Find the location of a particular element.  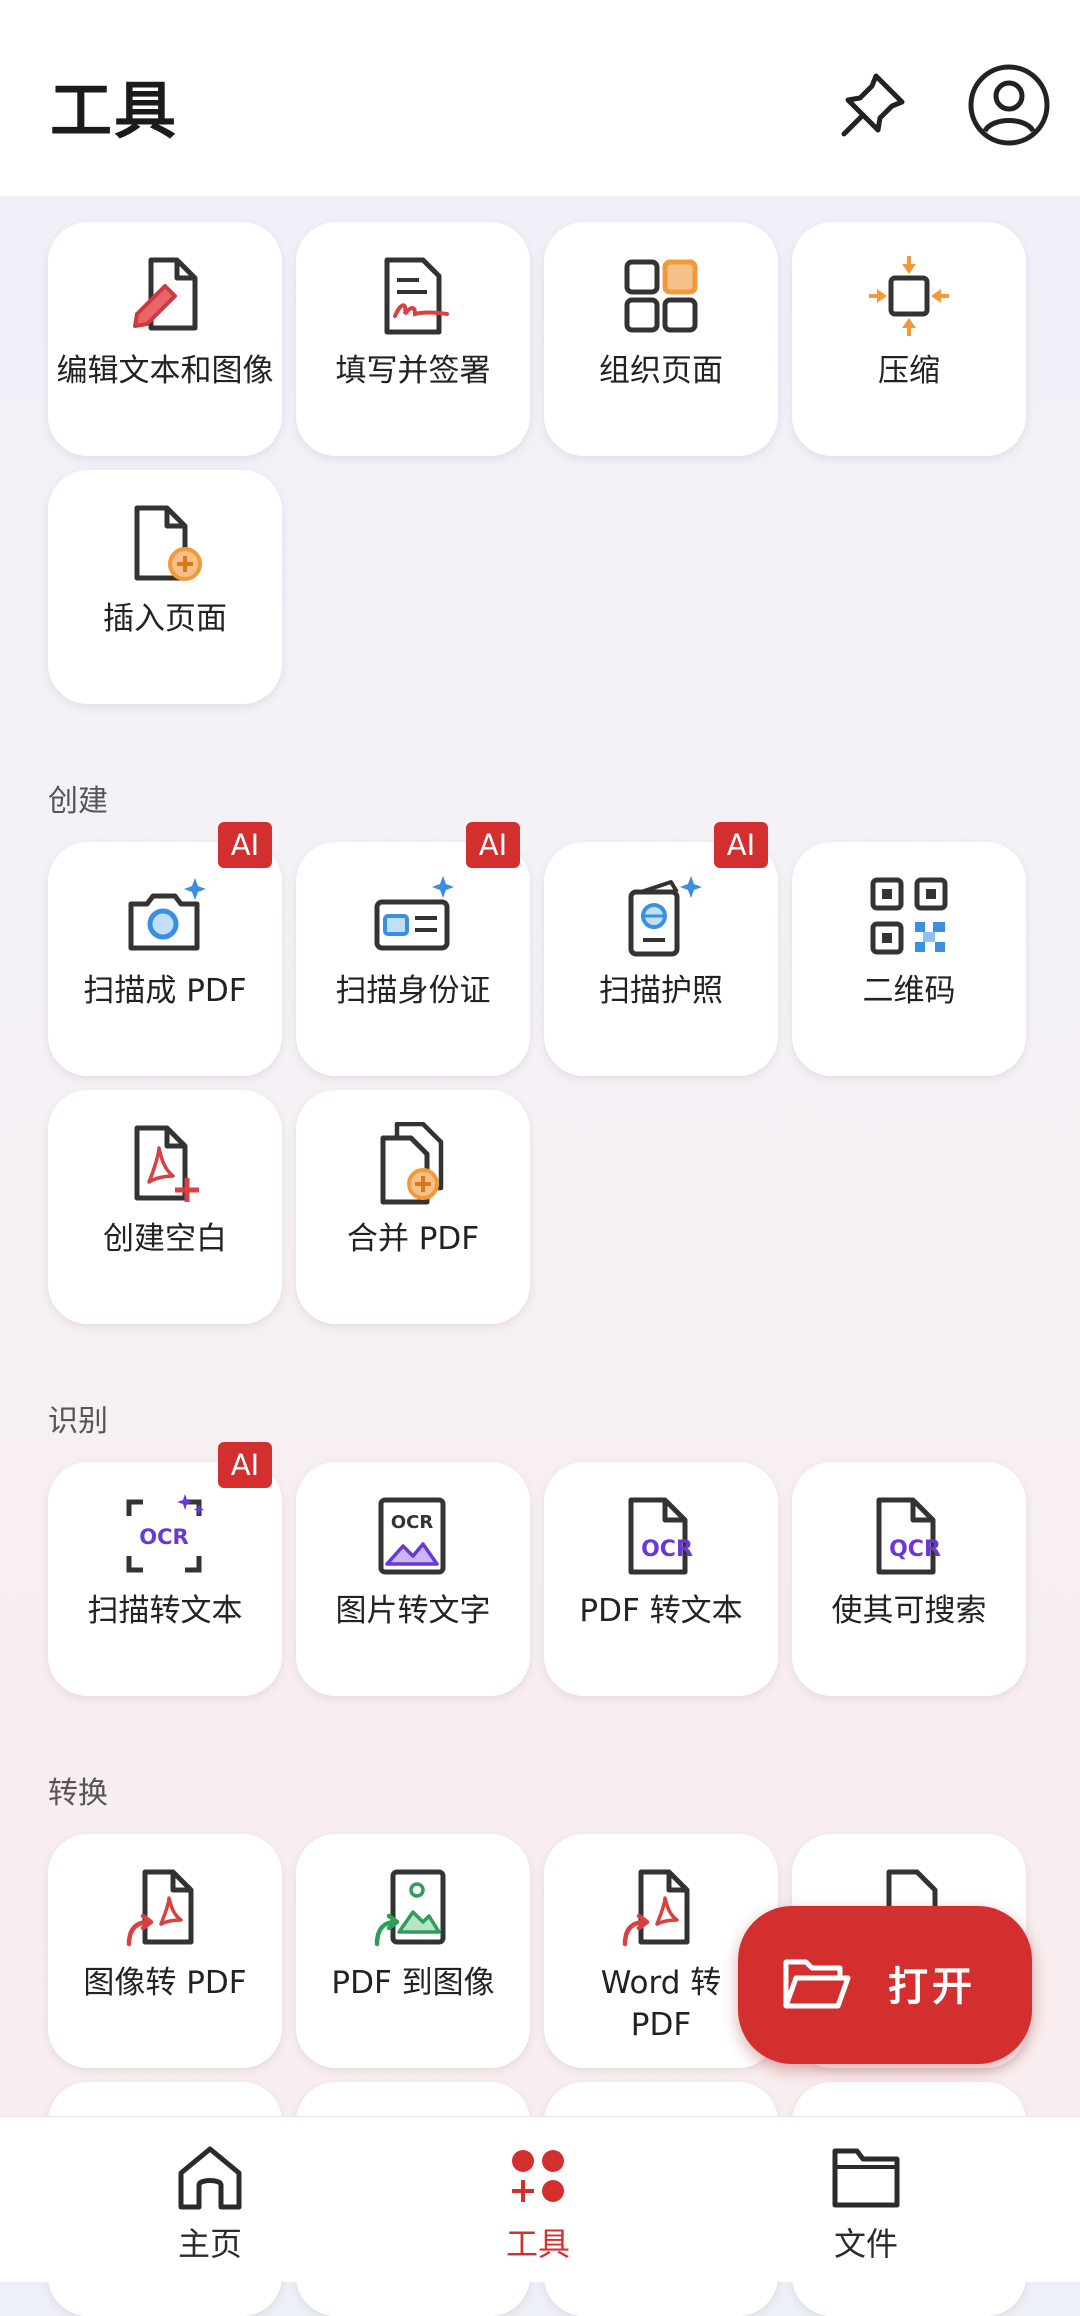

tool-label: 压缩 is located at coordinates (909, 371).